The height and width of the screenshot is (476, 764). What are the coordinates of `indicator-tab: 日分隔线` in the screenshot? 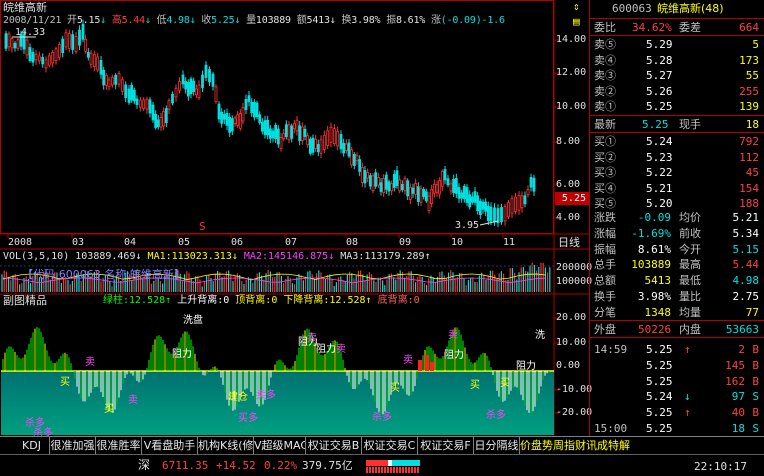 It's located at (497, 445).